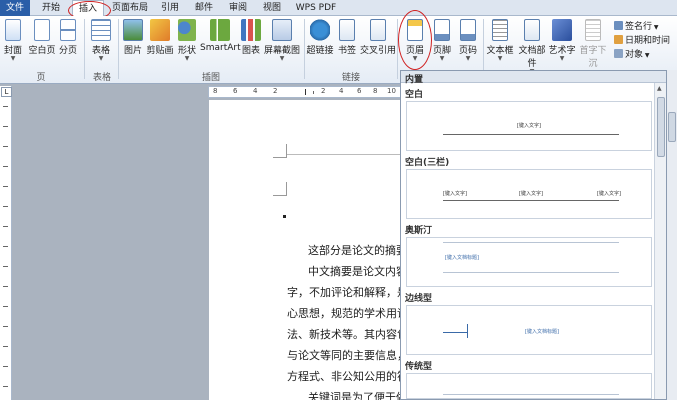  Describe the element at coordinates (251, 37) in the screenshot. I see `chart-button: 图表` at that location.